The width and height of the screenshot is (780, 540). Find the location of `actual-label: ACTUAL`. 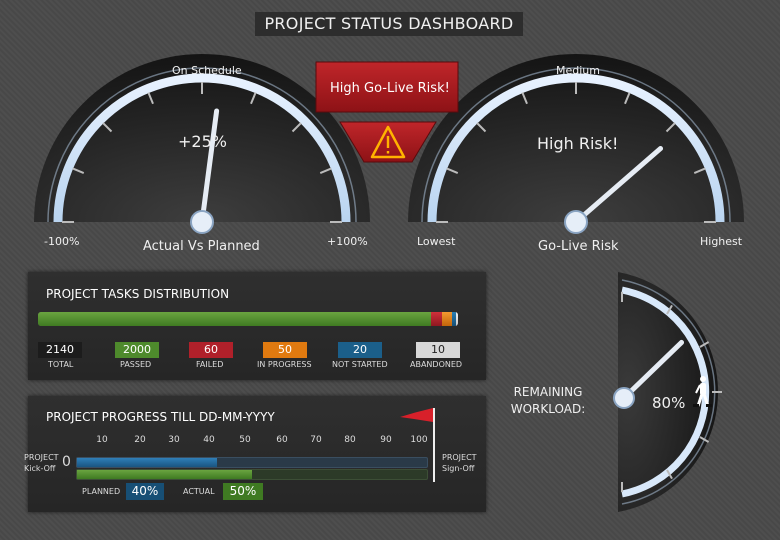

actual-label: ACTUAL is located at coordinates (199, 491).